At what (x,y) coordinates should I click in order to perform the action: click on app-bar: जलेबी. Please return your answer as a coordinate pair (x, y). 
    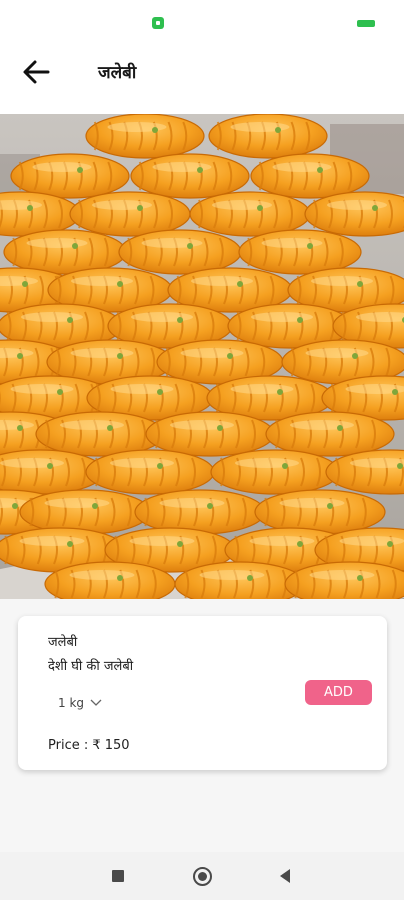
    Looking at the image, I should click on (202, 79).